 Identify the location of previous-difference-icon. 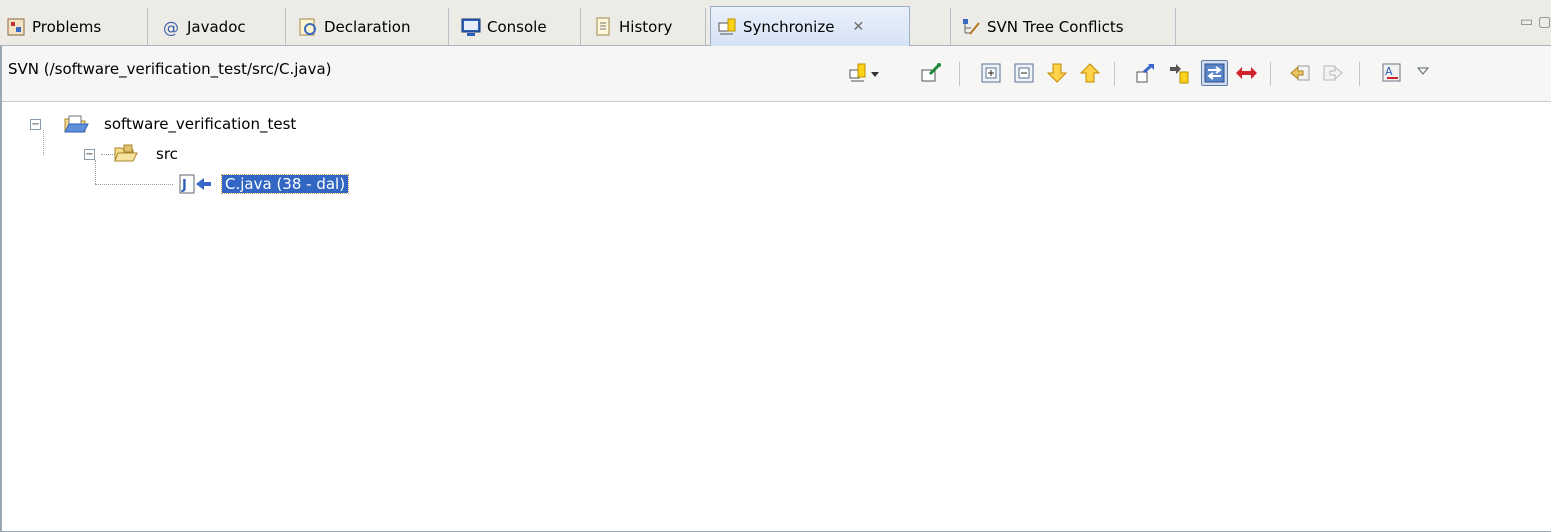
(1090, 73).